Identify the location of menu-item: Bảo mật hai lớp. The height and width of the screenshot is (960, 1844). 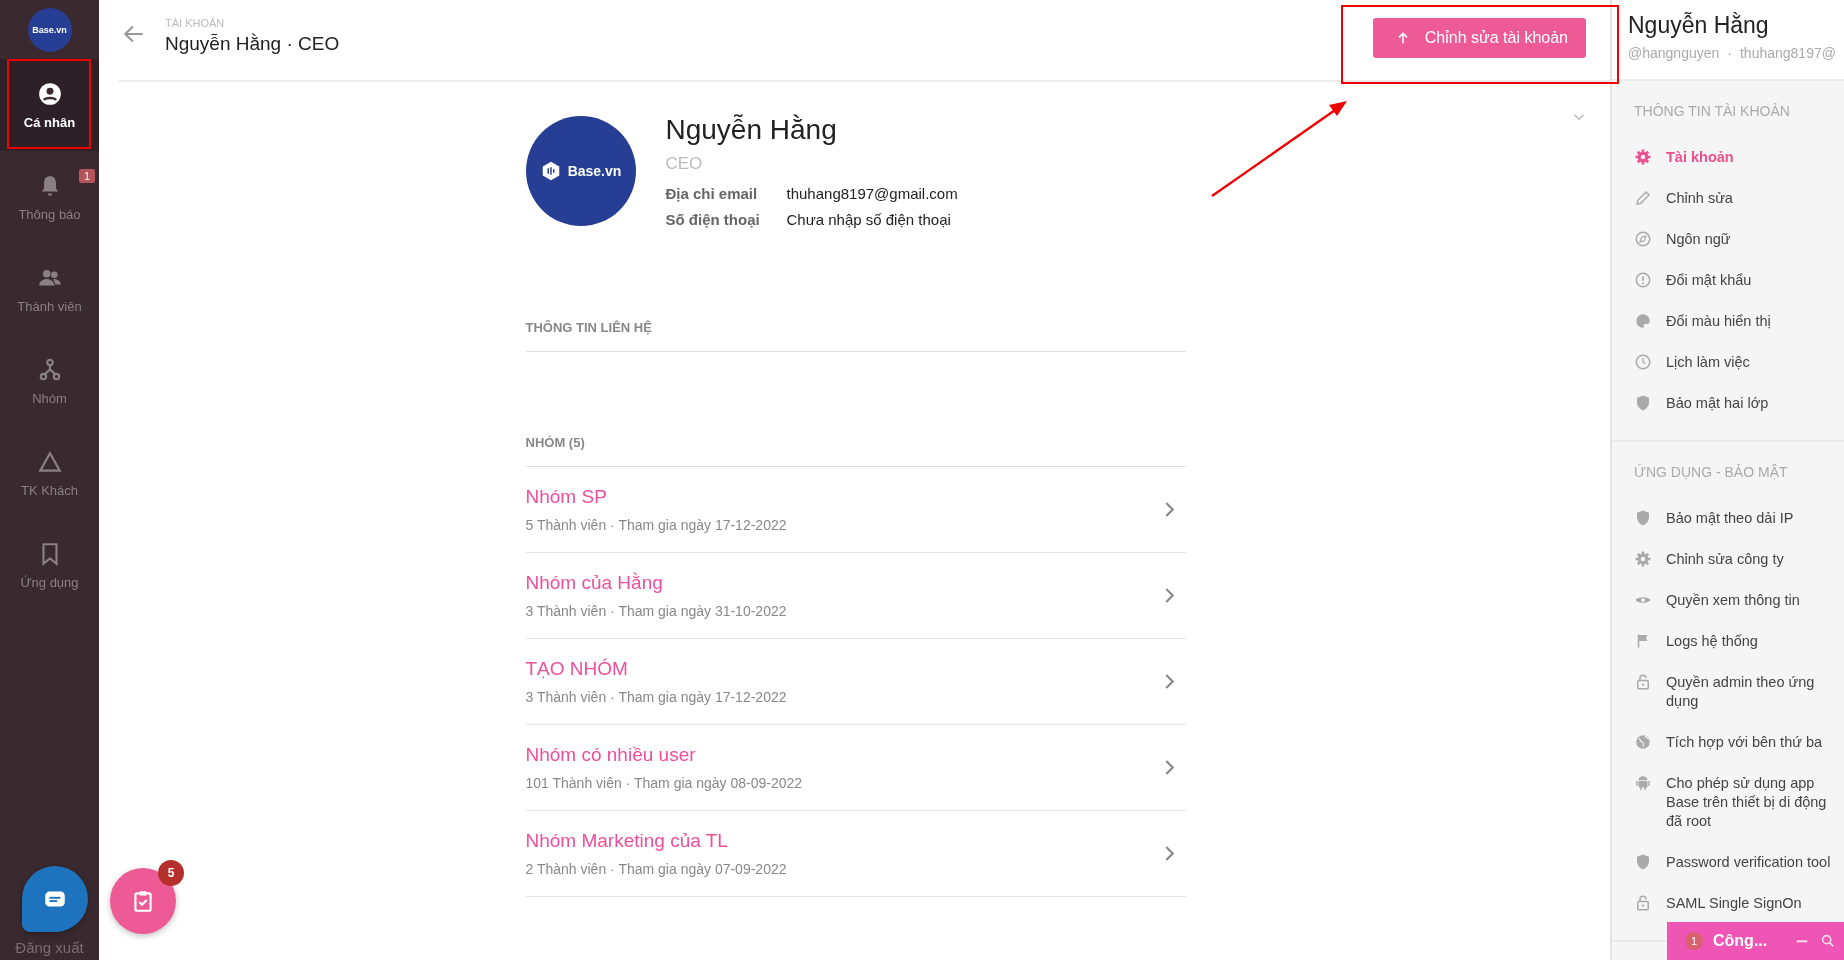
(1728, 403).